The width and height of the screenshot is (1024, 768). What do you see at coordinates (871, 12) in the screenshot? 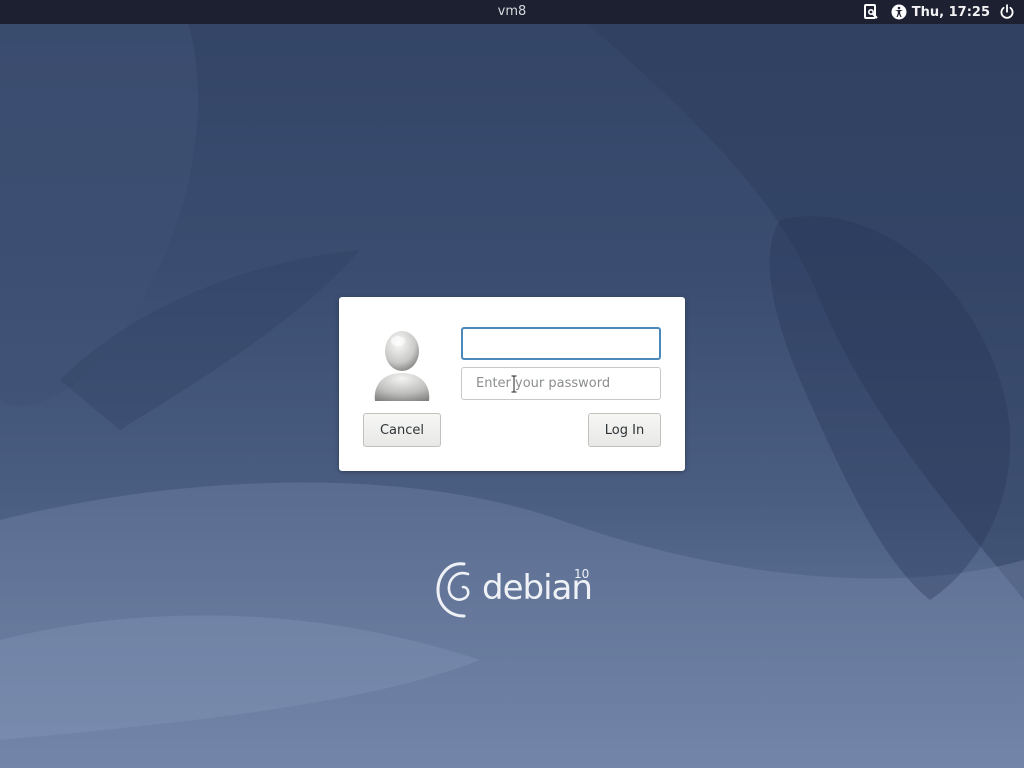
I see `screen-keyboard-icon` at bounding box center [871, 12].